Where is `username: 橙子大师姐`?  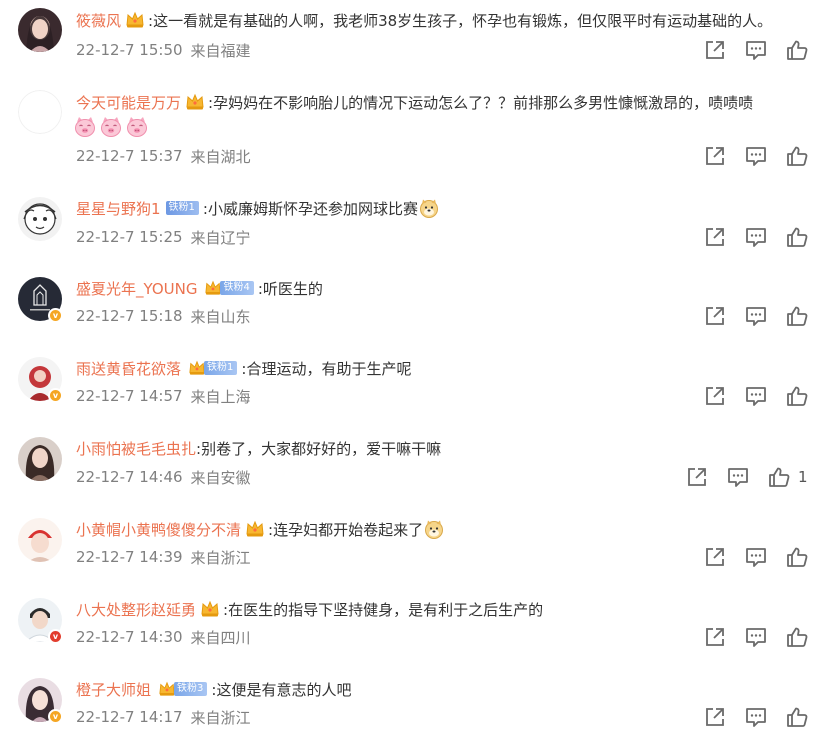 username: 橙子大师姐 is located at coordinates (113, 689).